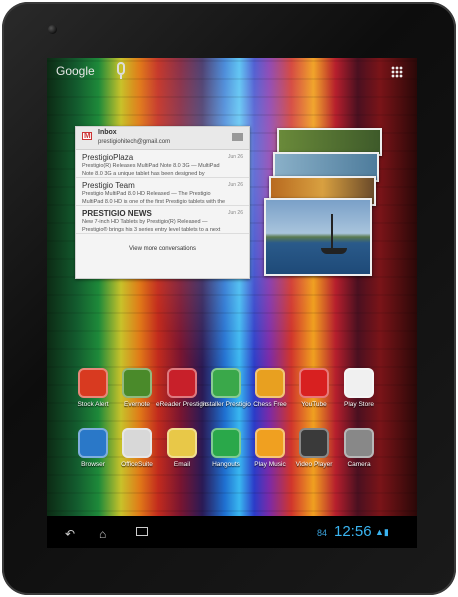  Describe the element at coordinates (359, 404) in the screenshot. I see `app-label: Play Store` at that location.